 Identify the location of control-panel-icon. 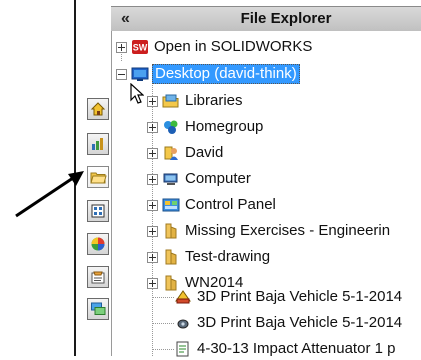
(171, 205).